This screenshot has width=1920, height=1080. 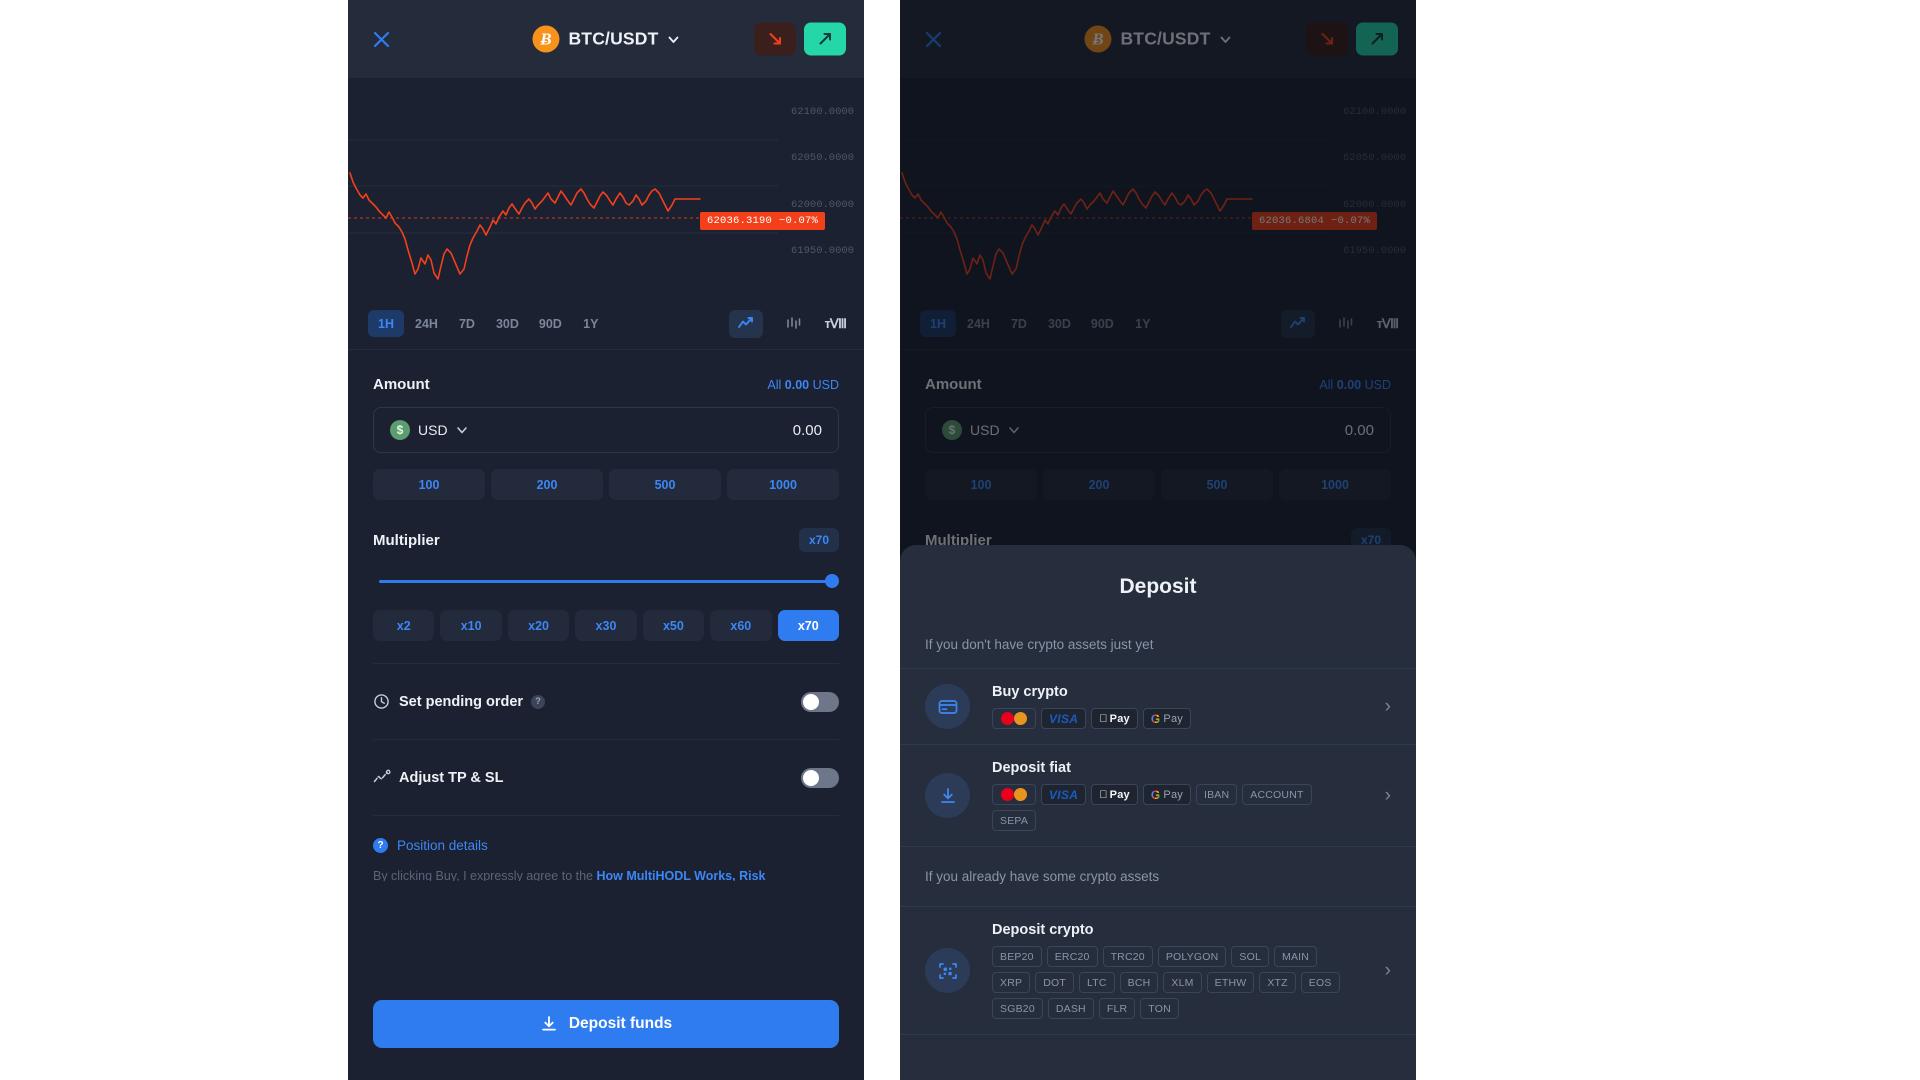 What do you see at coordinates (1374, 158) in the screenshot?
I see `axis-label: 62050.0000` at bounding box center [1374, 158].